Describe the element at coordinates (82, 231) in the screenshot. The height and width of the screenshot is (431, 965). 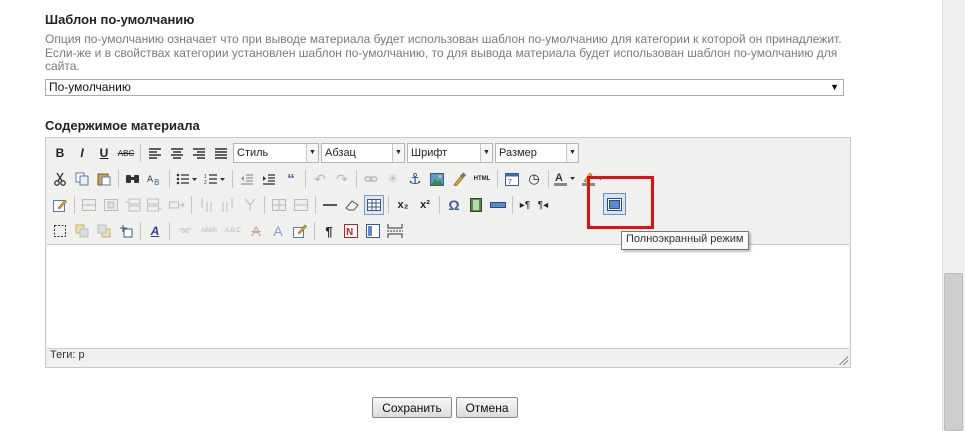
I see `move-forward-icon` at that location.